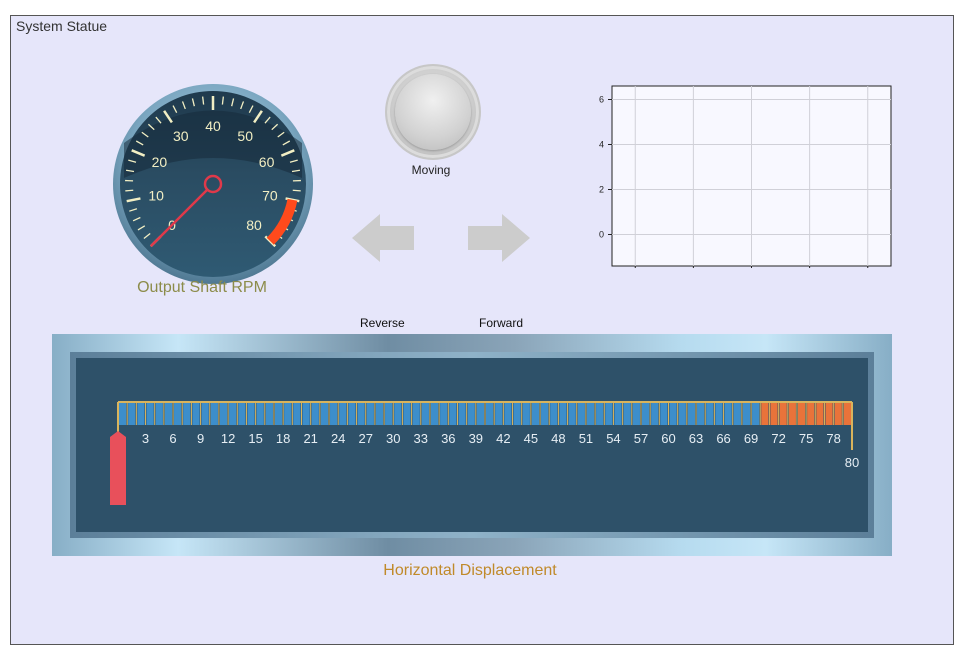  What do you see at coordinates (852, 462) in the screenshot?
I see `displacement-end-tick-label: 80` at bounding box center [852, 462].